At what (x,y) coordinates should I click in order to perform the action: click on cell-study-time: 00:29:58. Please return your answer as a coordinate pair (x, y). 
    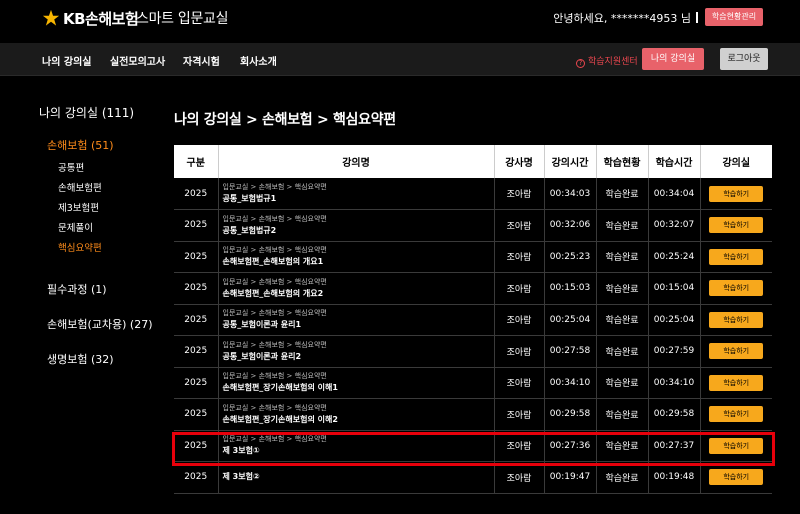
    Looking at the image, I should click on (673, 414).